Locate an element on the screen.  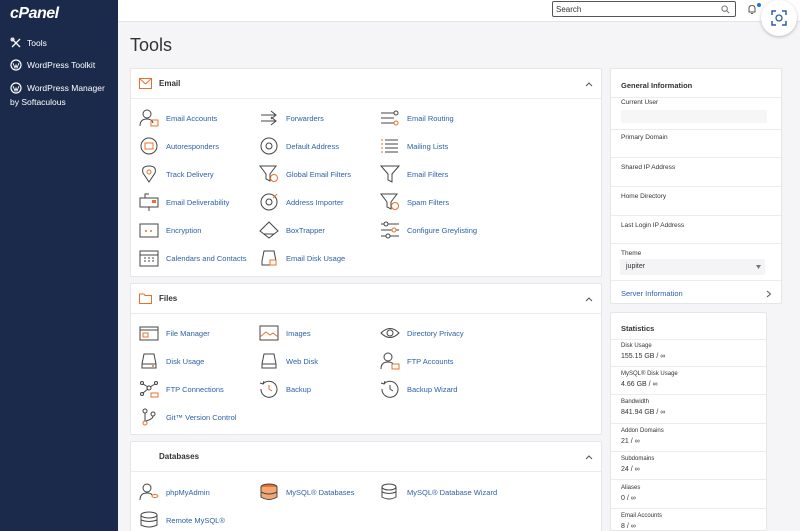
stat-value: 24 / ∞ is located at coordinates (630, 469).